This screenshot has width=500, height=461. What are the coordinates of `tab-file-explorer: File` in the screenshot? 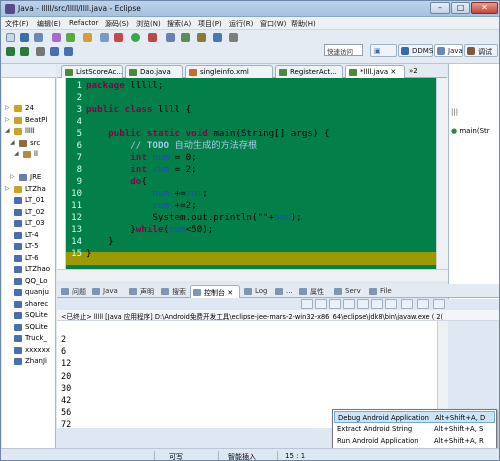 It's located at (379, 291).